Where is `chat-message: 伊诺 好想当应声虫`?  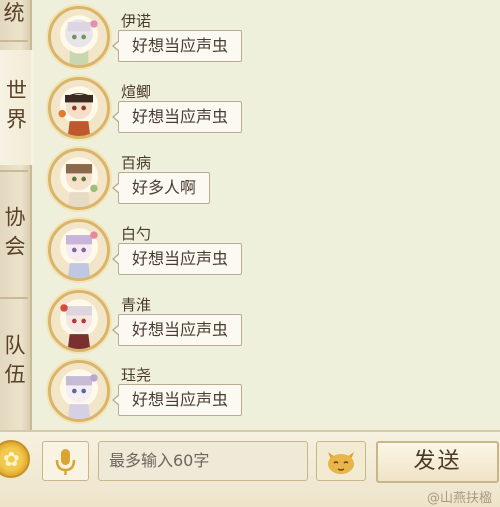 chat-message: 伊诺 好想当应声虫 is located at coordinates (198, 41).